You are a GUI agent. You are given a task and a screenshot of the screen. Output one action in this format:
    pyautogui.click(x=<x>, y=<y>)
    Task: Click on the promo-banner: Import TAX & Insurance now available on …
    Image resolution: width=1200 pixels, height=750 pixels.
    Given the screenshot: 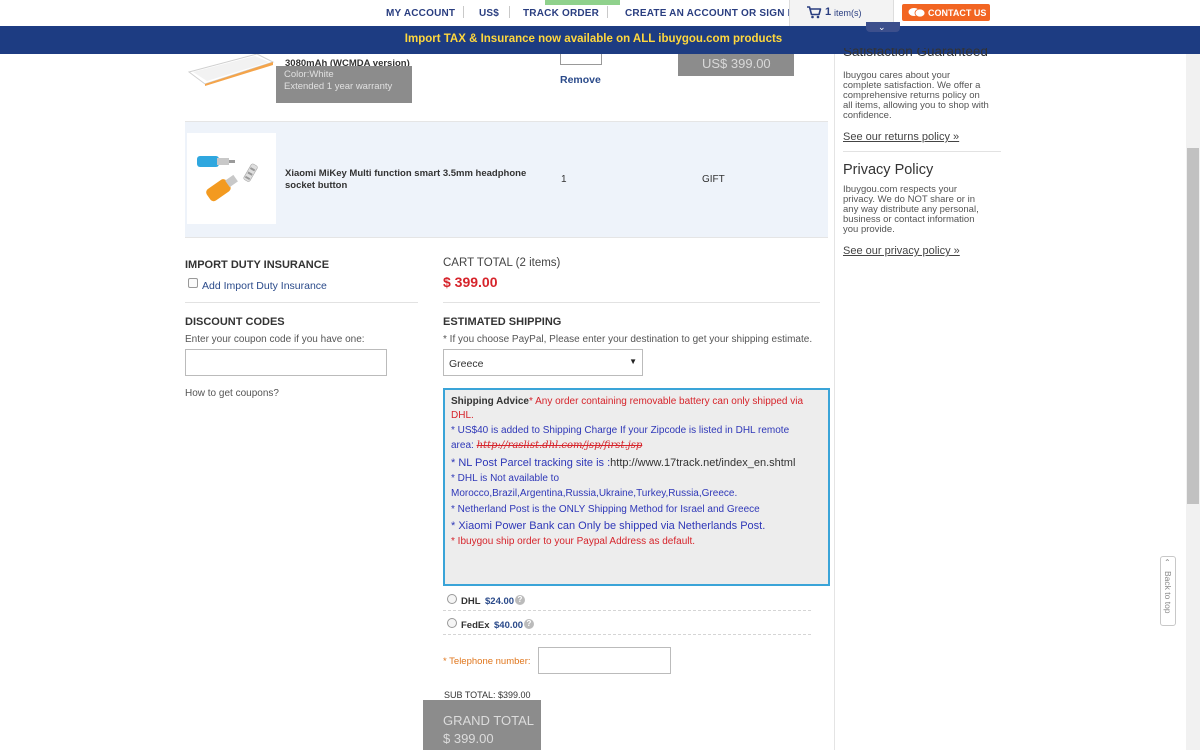 What is the action you would take?
    pyautogui.click(x=600, y=40)
    